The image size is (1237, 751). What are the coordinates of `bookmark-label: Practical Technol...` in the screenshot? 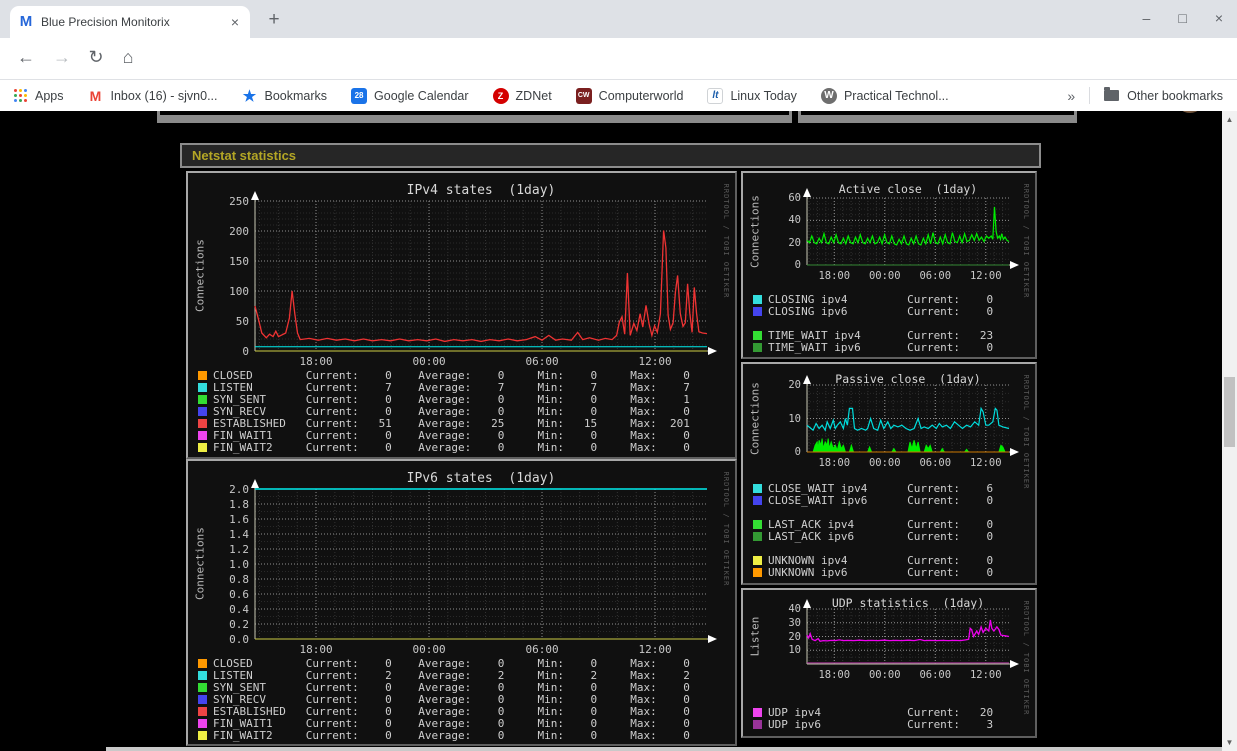 It's located at (896, 95).